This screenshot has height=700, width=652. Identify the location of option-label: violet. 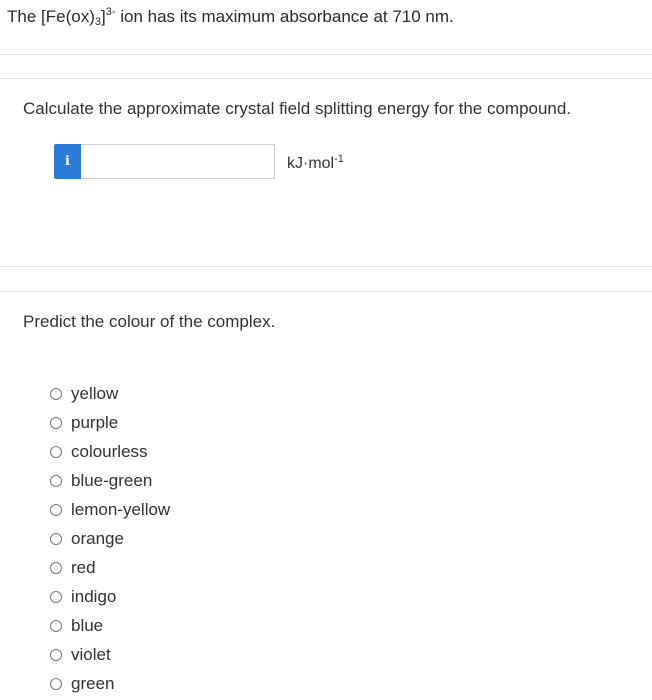
(91, 655).